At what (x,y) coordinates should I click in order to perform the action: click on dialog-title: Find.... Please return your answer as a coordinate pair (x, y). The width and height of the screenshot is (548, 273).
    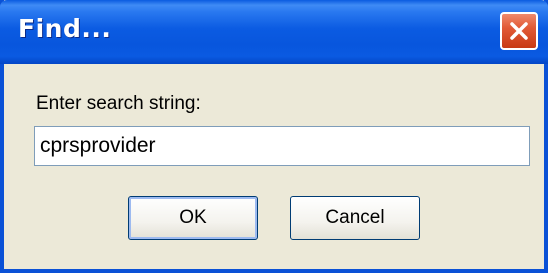
    Looking at the image, I should click on (65, 28).